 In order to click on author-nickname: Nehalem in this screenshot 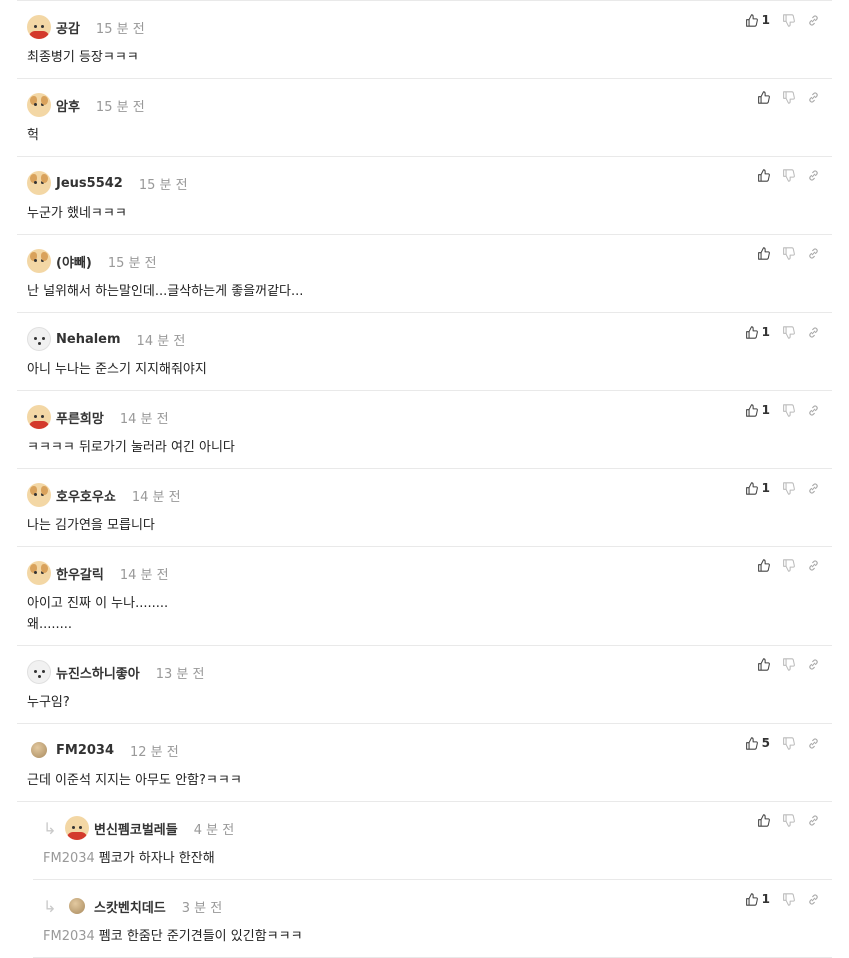, I will do `click(88, 339)`.